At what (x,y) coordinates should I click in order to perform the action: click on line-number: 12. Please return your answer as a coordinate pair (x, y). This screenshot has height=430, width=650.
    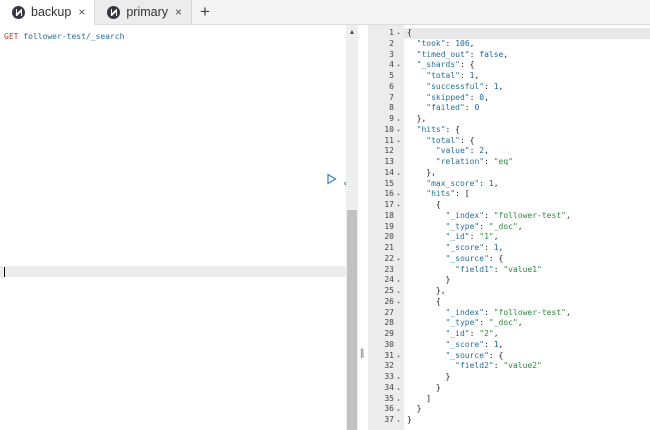
    Looking at the image, I should click on (385, 151).